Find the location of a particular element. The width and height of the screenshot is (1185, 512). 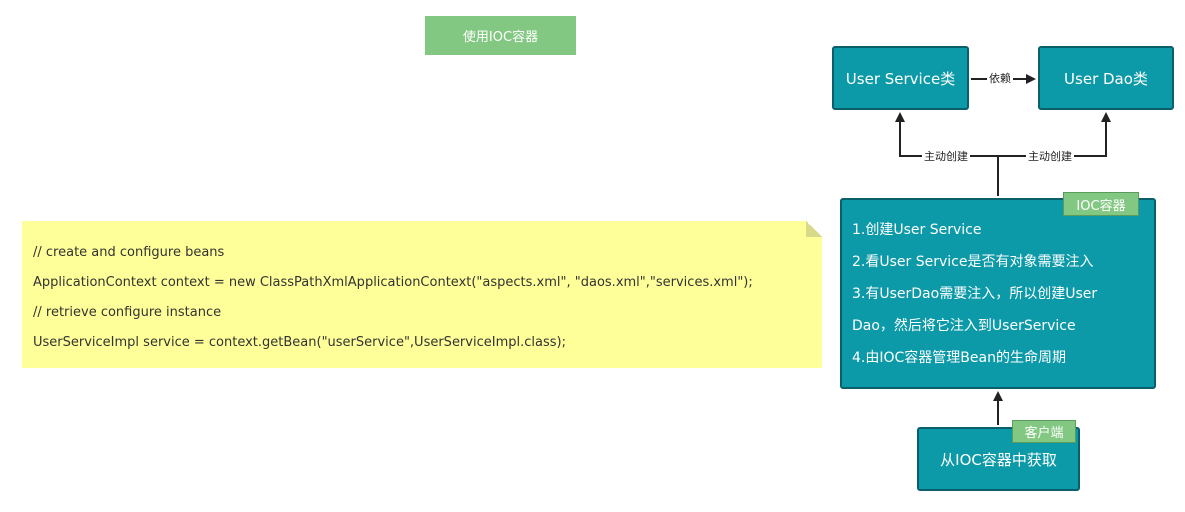

user-dao-box: User Dao类 is located at coordinates (1106, 78).